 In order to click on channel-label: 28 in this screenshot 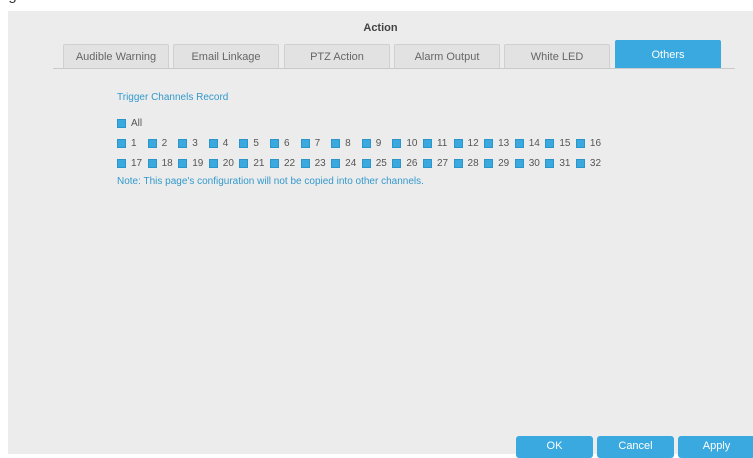, I will do `click(473, 163)`.